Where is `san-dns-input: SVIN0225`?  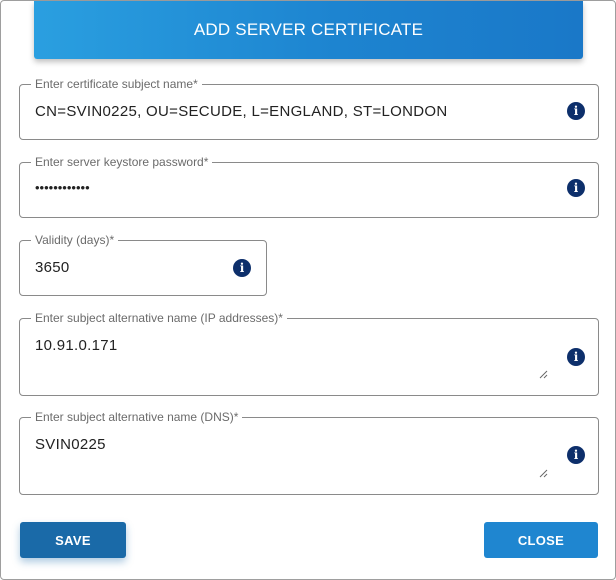
san-dns-input: SVIN0225 is located at coordinates (70, 444).